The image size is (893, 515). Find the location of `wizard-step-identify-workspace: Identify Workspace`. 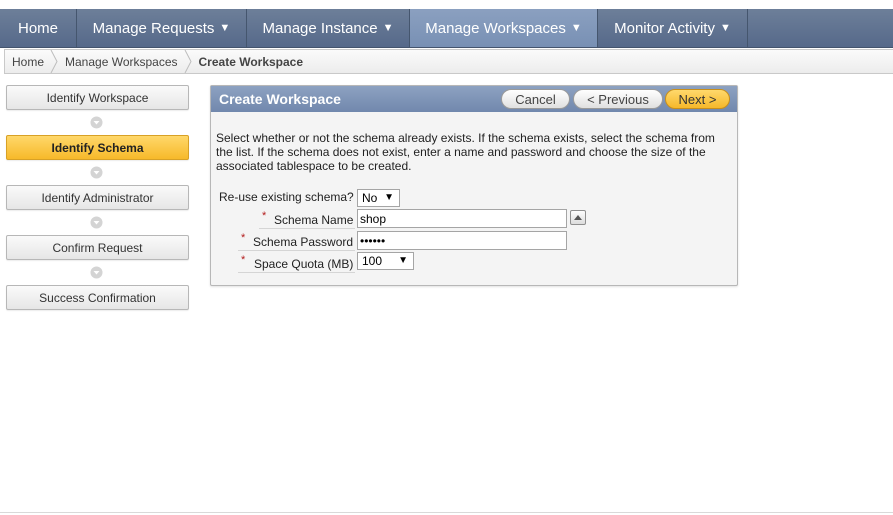

wizard-step-identify-workspace: Identify Workspace is located at coordinates (97, 97).